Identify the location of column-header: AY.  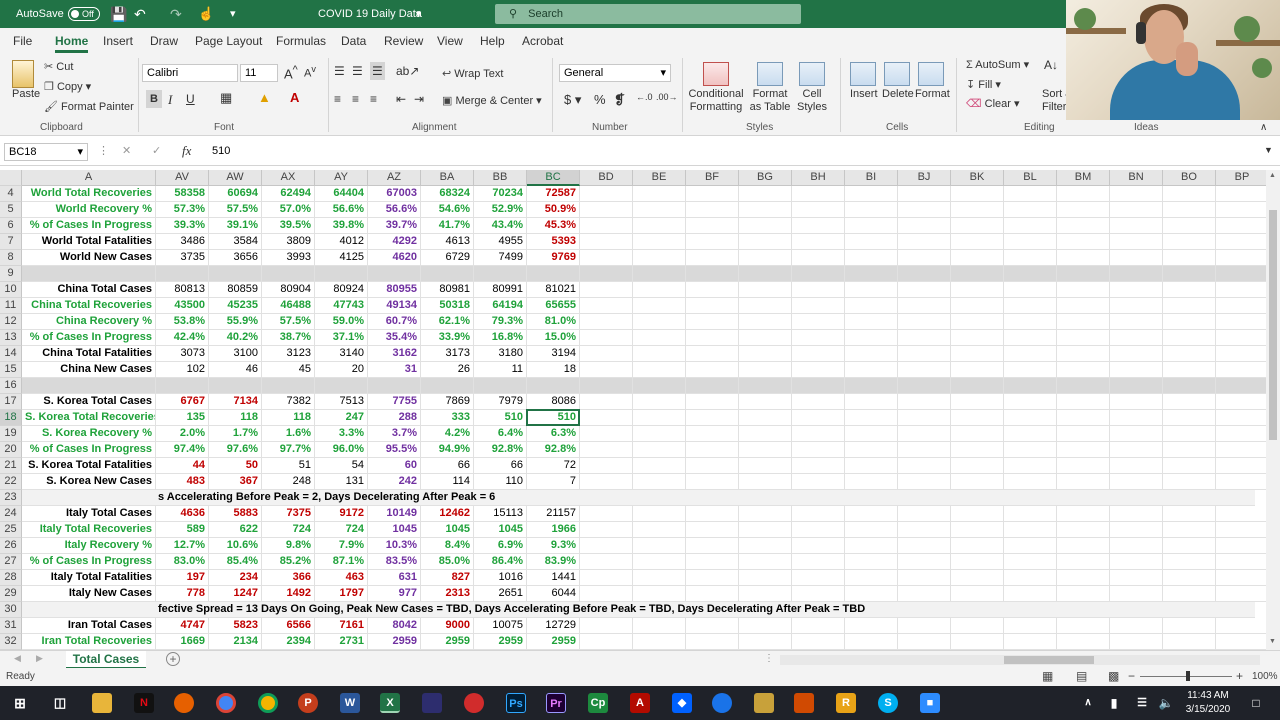
(341, 178).